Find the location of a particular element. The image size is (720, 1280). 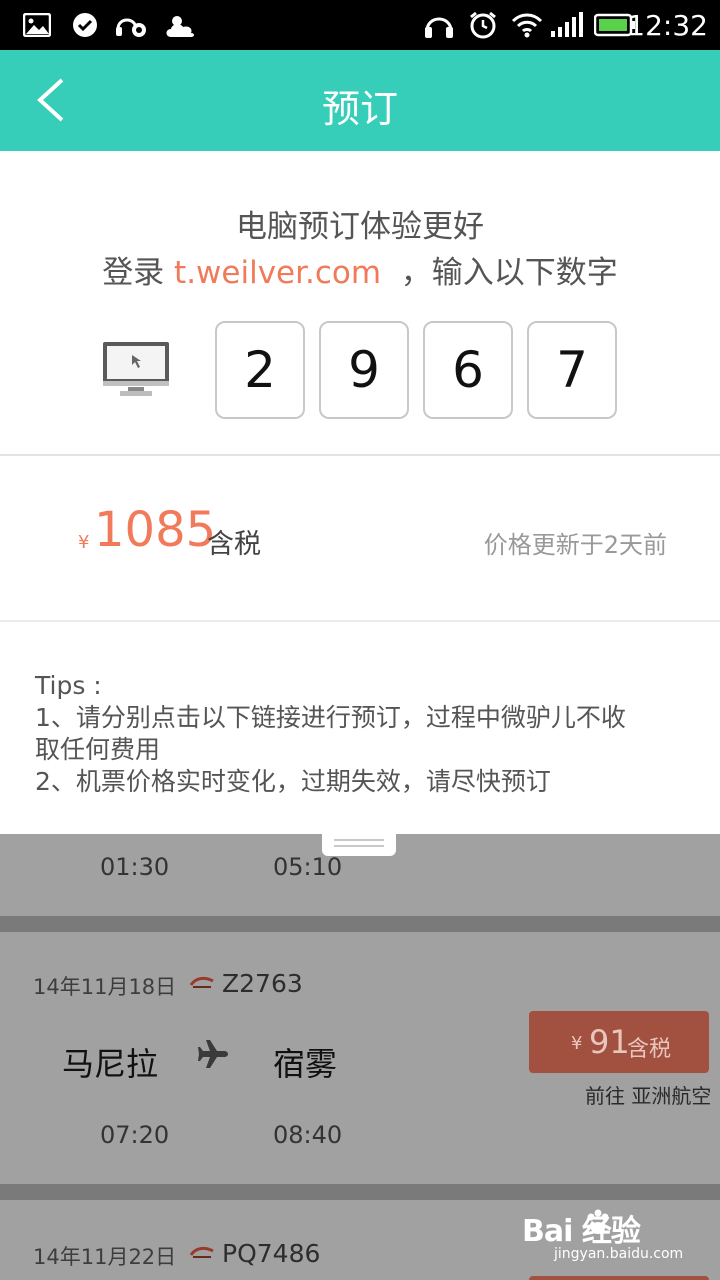

pc-login-instruction: 登录 t.weilver.com ，输入以下数字 is located at coordinates (360, 269).